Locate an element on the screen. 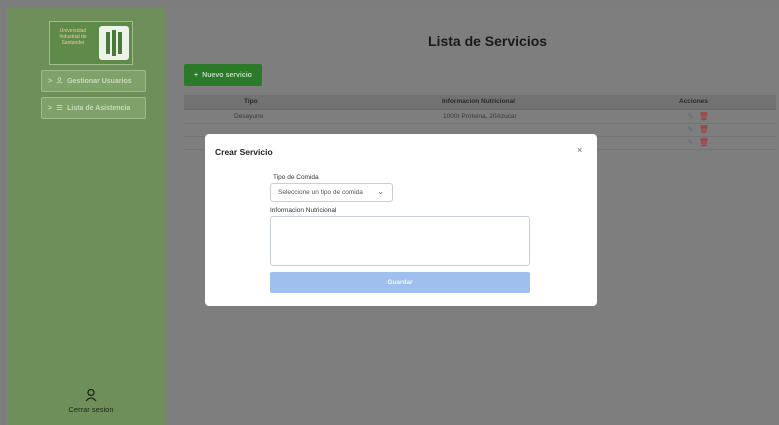 Image resolution: width=779 pixels, height=425 pixels. plus-icon: + is located at coordinates (196, 75).